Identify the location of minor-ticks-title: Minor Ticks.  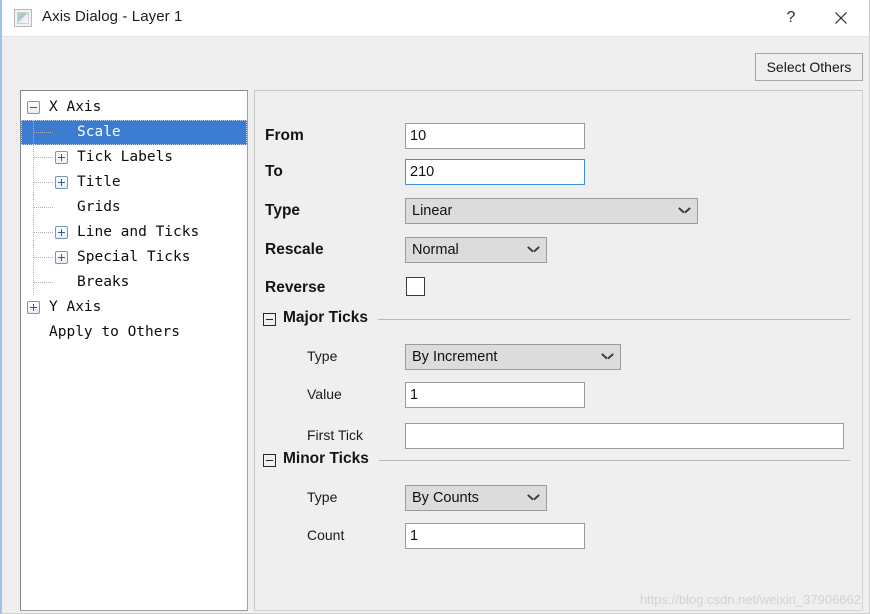
(326, 458).